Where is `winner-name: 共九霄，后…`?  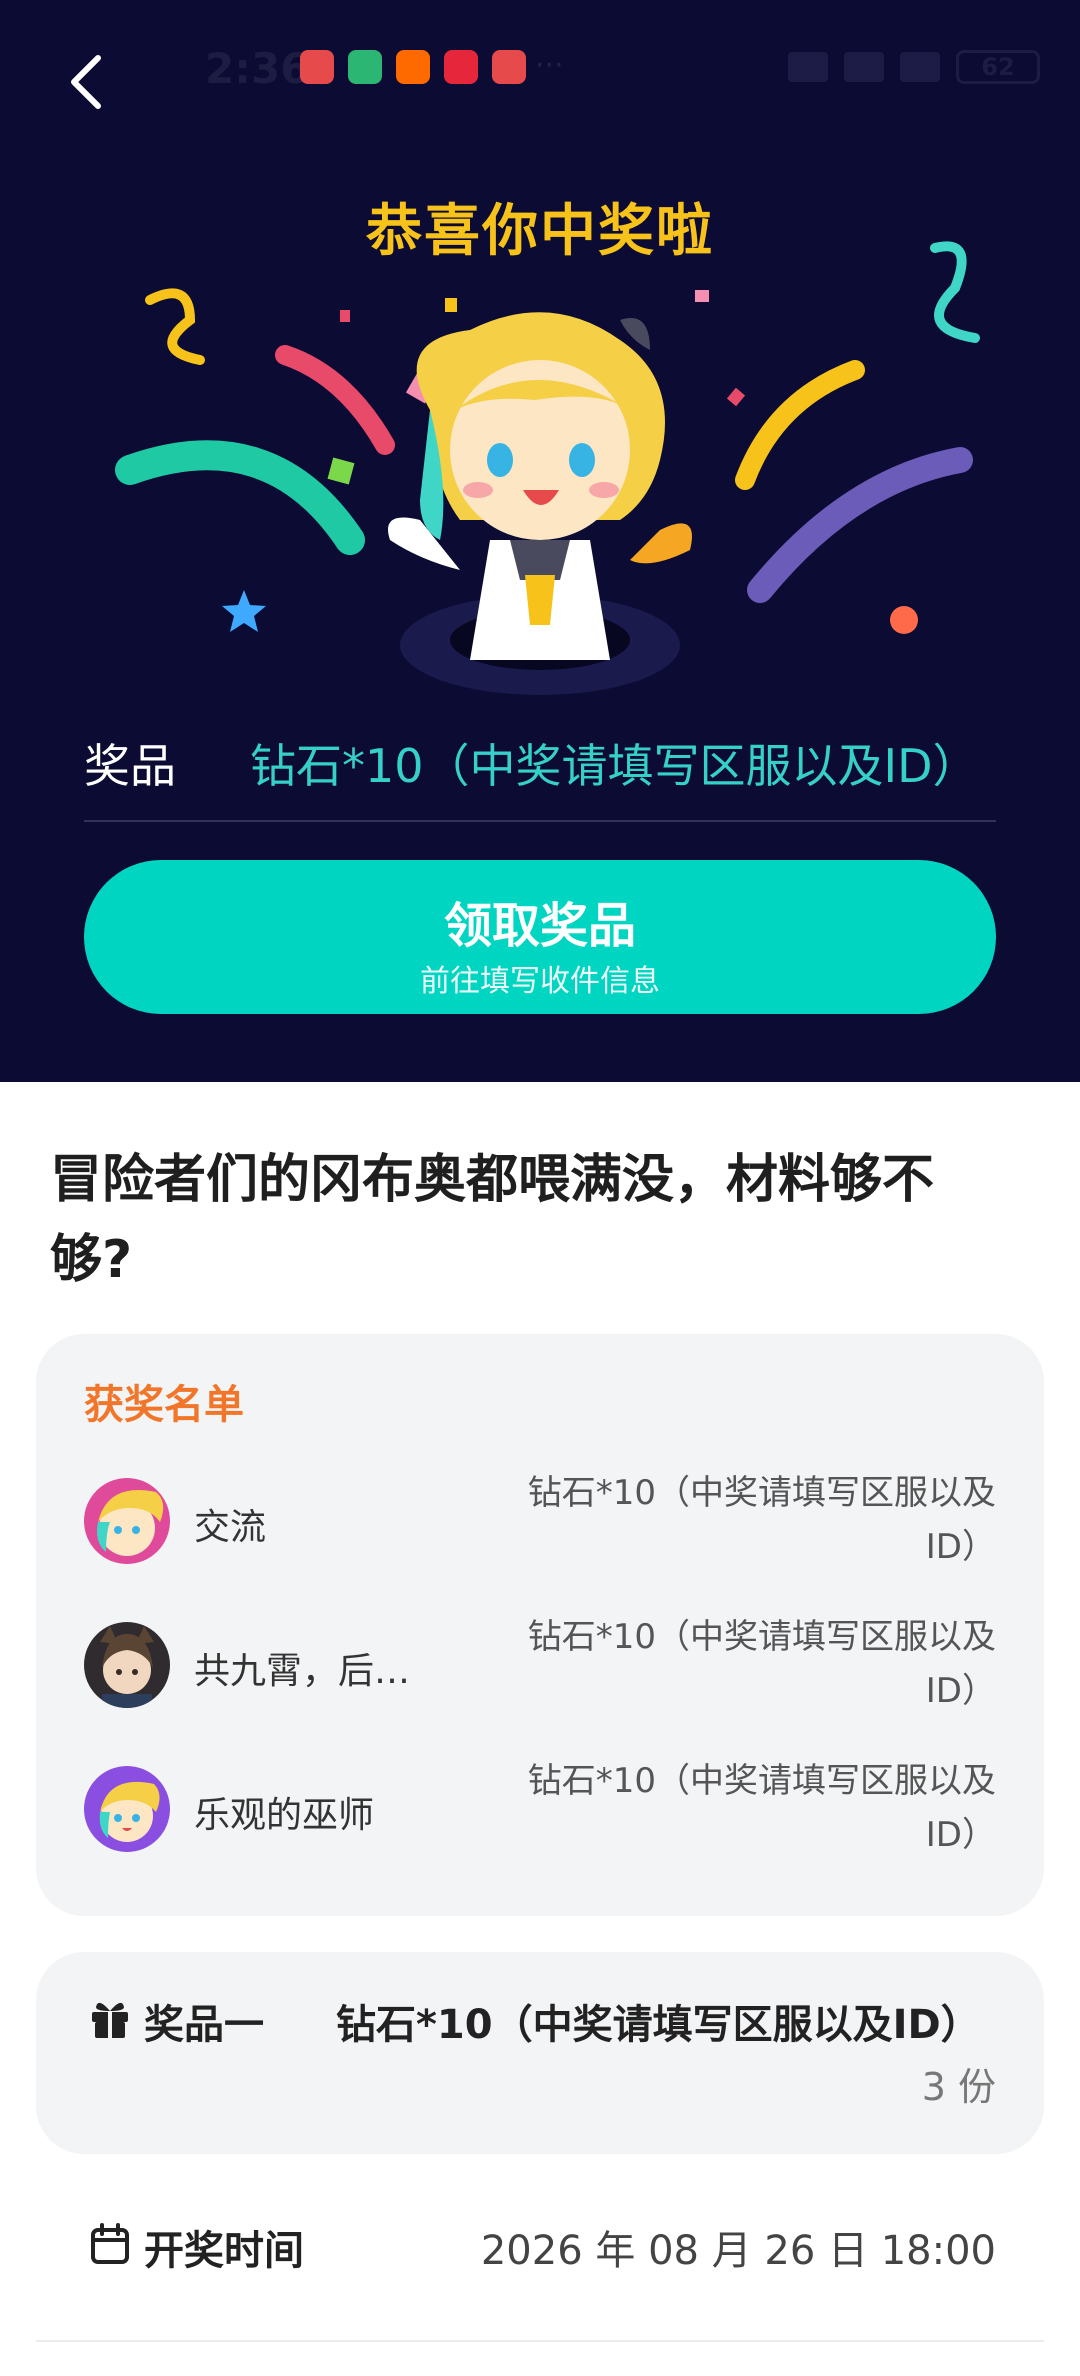
winner-name: 共九霄，后… is located at coordinates (302, 1671).